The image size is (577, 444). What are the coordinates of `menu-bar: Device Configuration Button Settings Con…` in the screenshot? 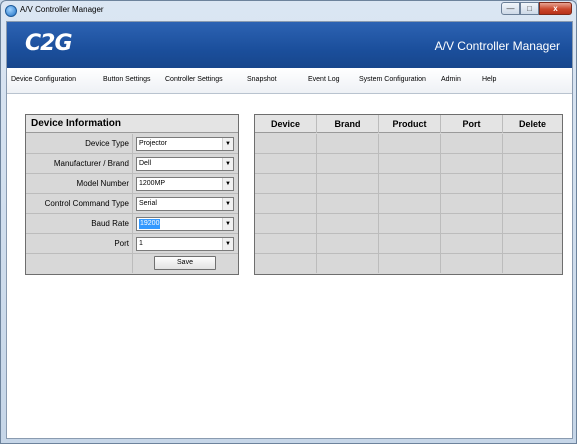 It's located at (289, 81).